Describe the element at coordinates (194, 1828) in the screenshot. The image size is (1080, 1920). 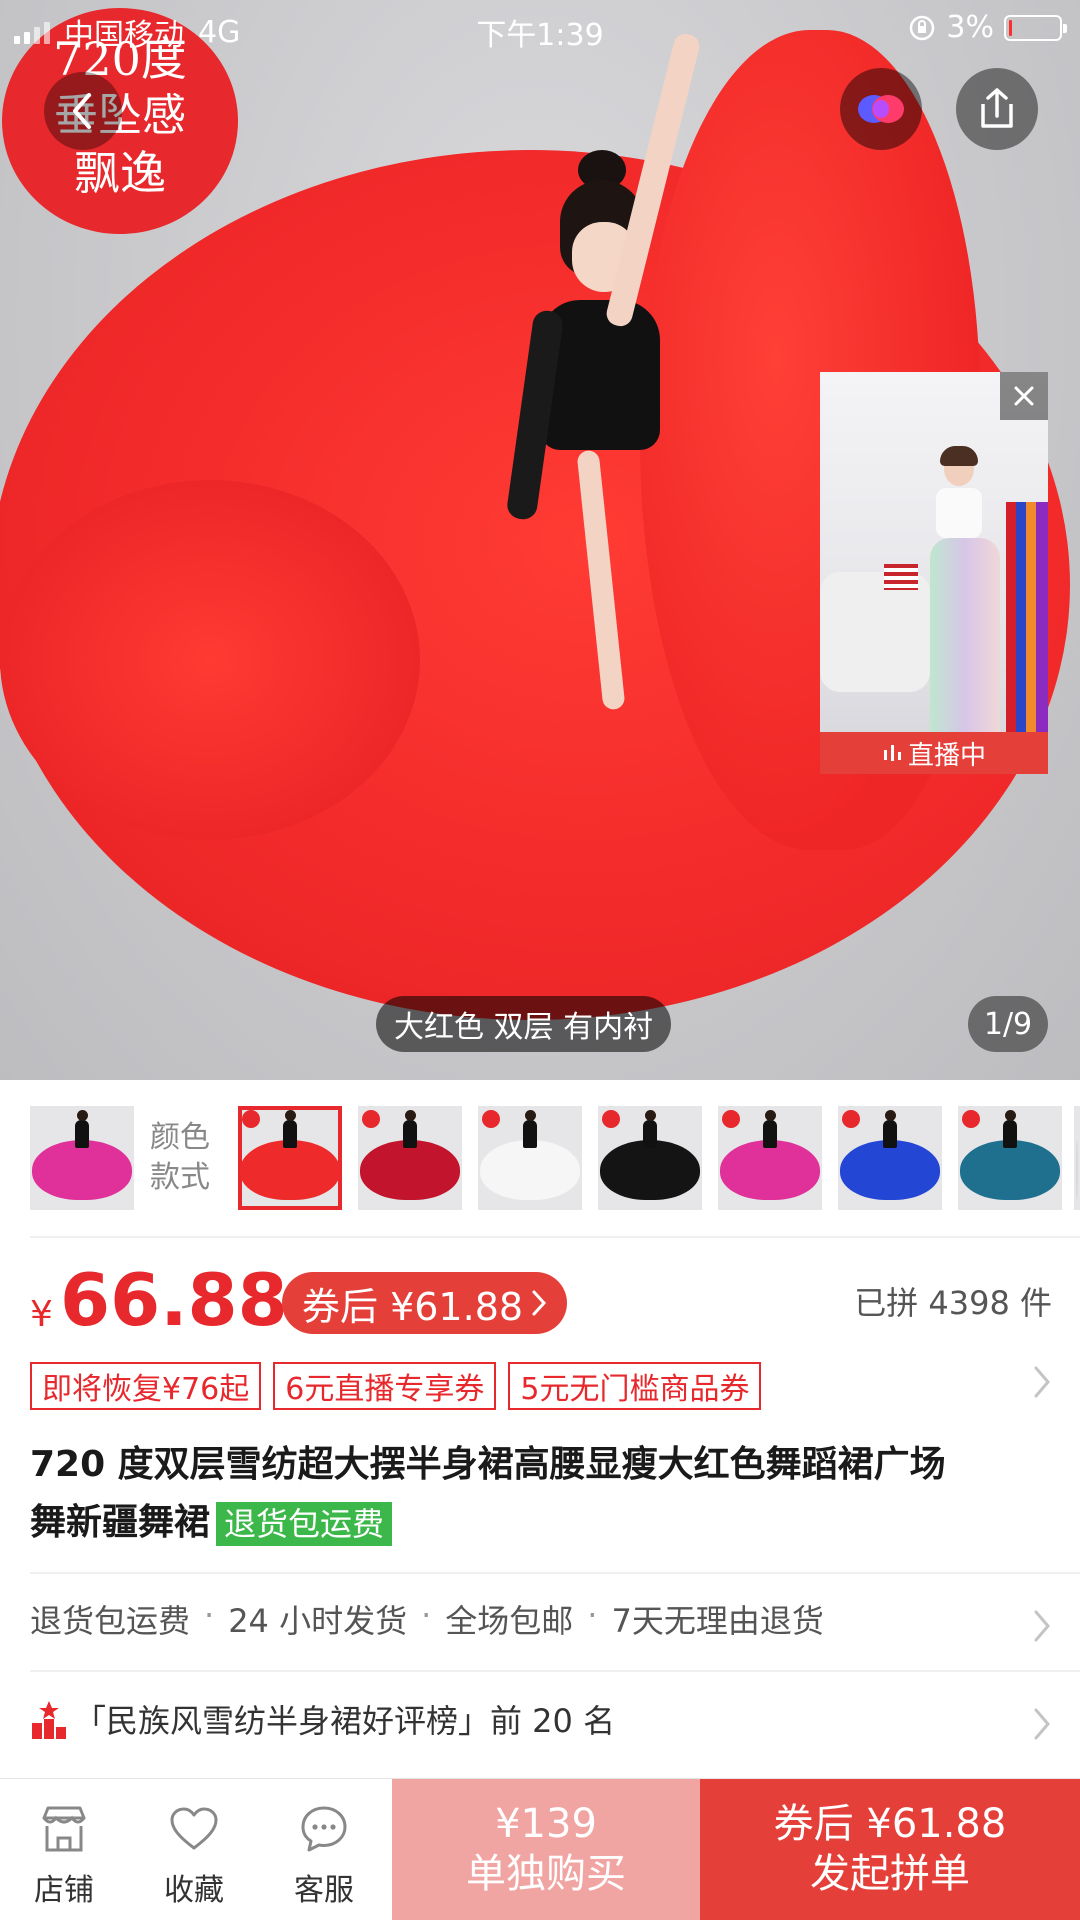
I see `heart-icon` at that location.